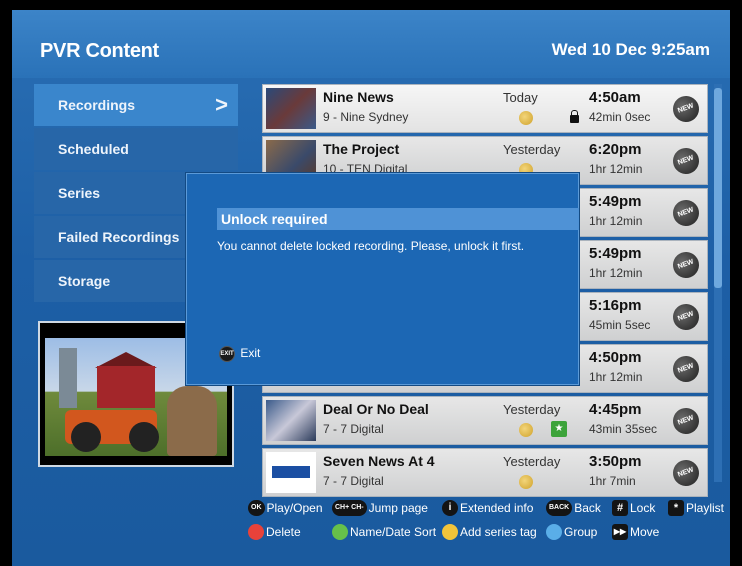 Image resolution: width=742 pixels, height=566 pixels. I want to click on legend-play: OK Play/Open, so click(285, 508).